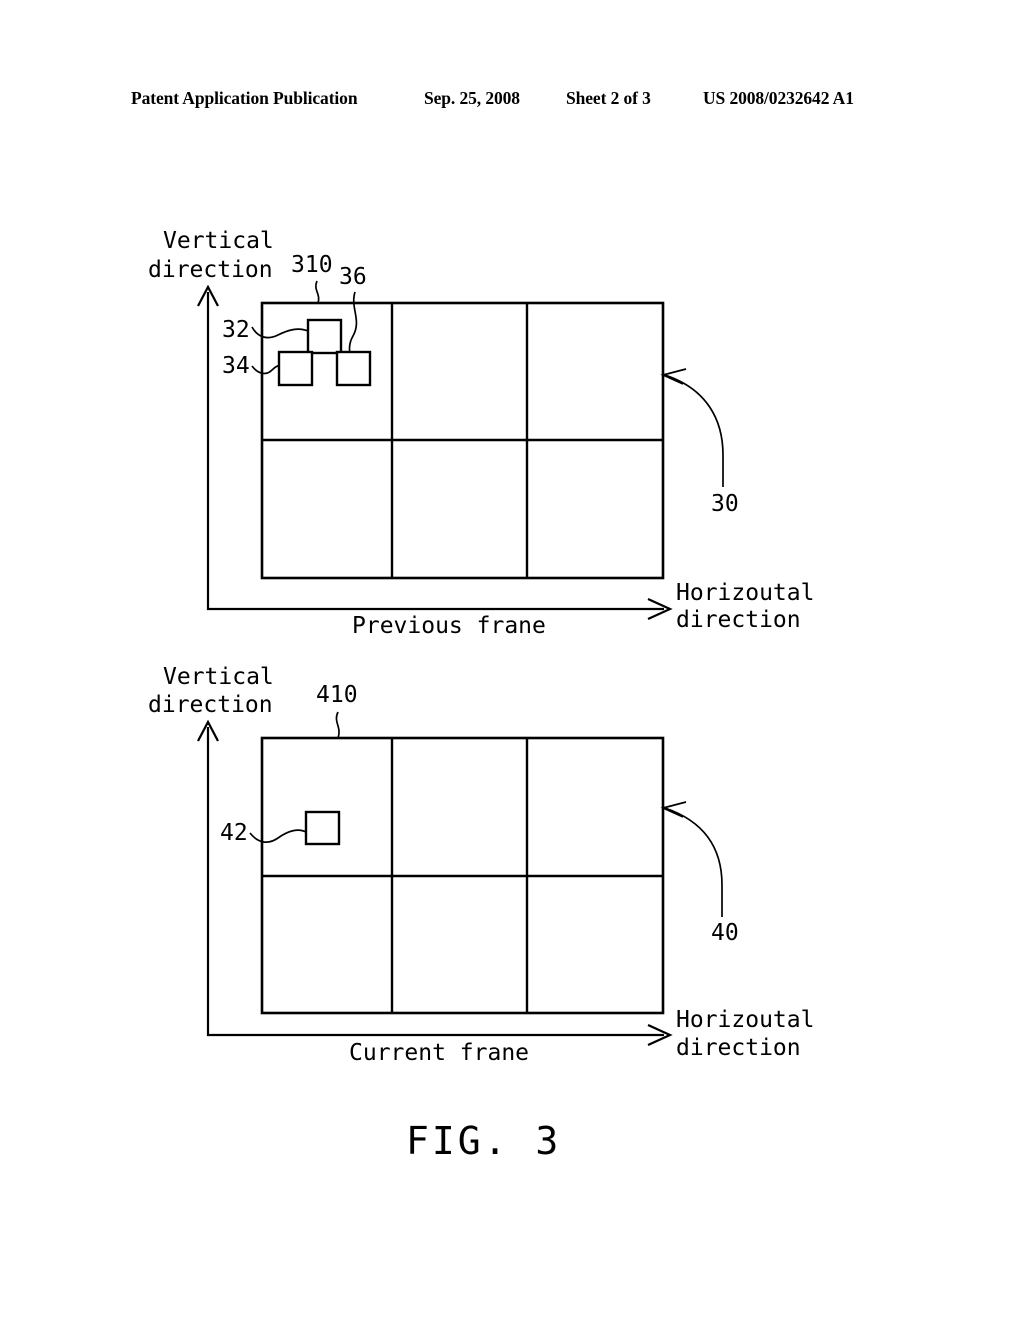 The width and height of the screenshot is (1024, 1320). I want to click on block-32-label: 32, so click(236, 330).